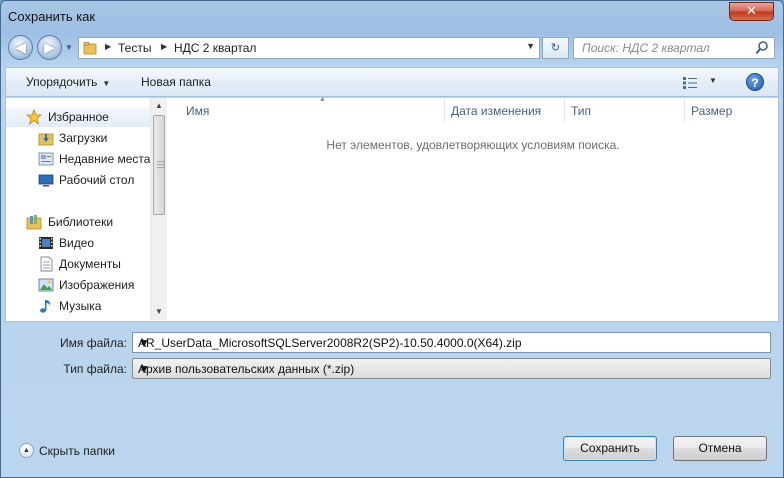 The height and width of the screenshot is (478, 784). I want to click on sidebar-item-label: Библиотеки, so click(81, 222).